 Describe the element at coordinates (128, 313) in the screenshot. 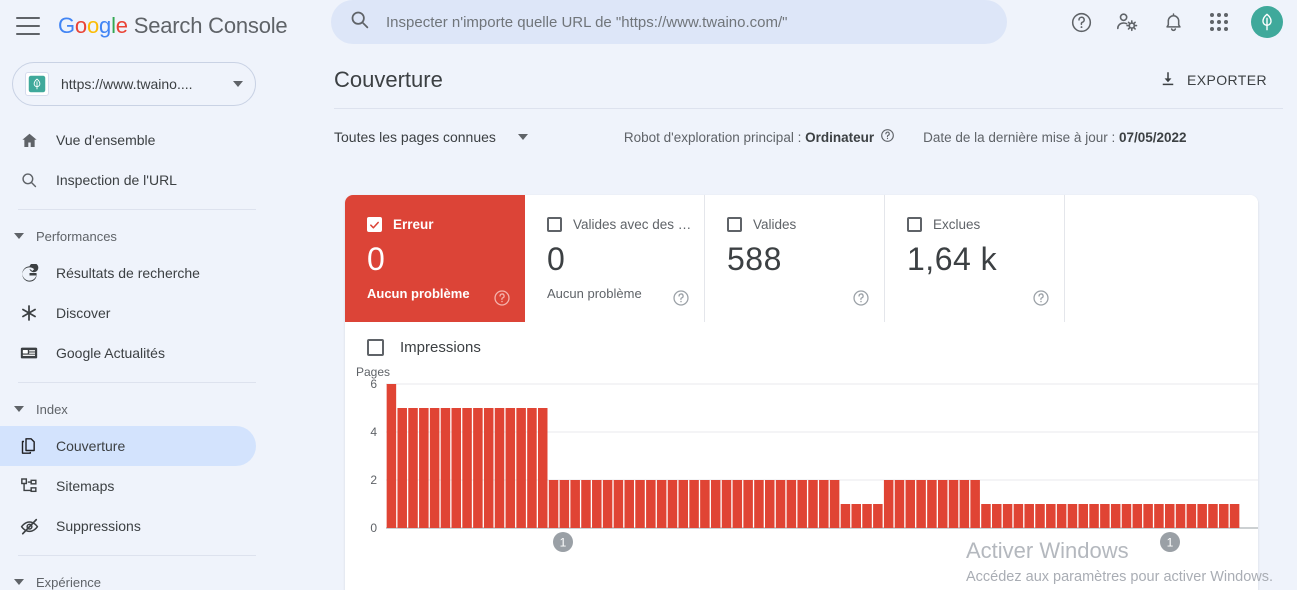

I see `sidebar-item-discover: Discover` at that location.